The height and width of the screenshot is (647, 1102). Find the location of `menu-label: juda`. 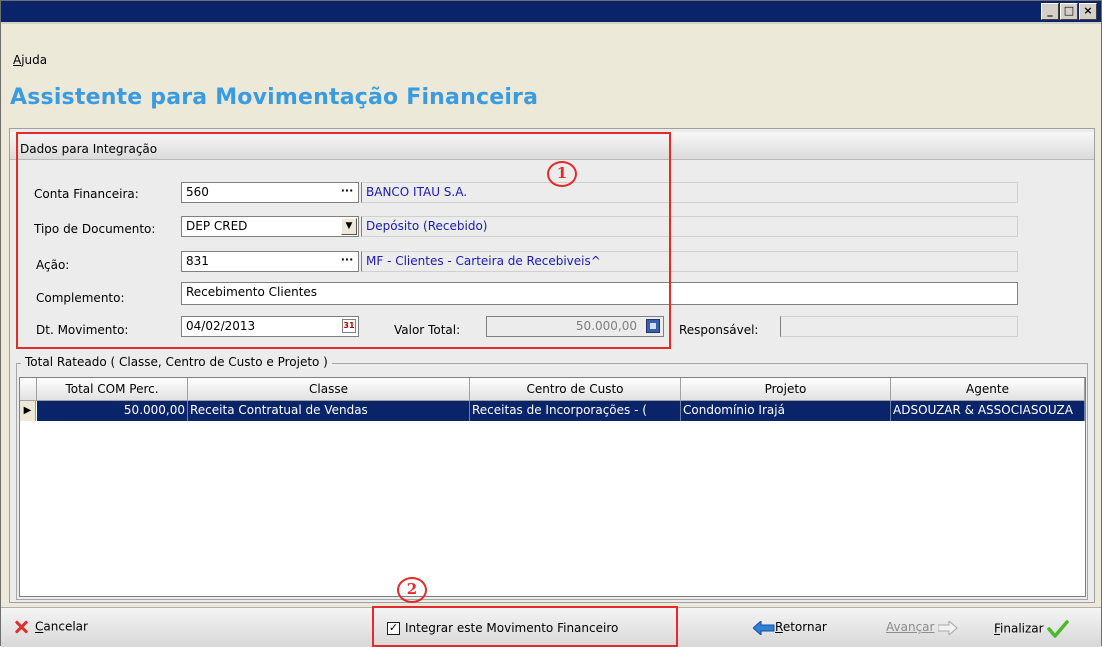

menu-label: juda is located at coordinates (34, 60).